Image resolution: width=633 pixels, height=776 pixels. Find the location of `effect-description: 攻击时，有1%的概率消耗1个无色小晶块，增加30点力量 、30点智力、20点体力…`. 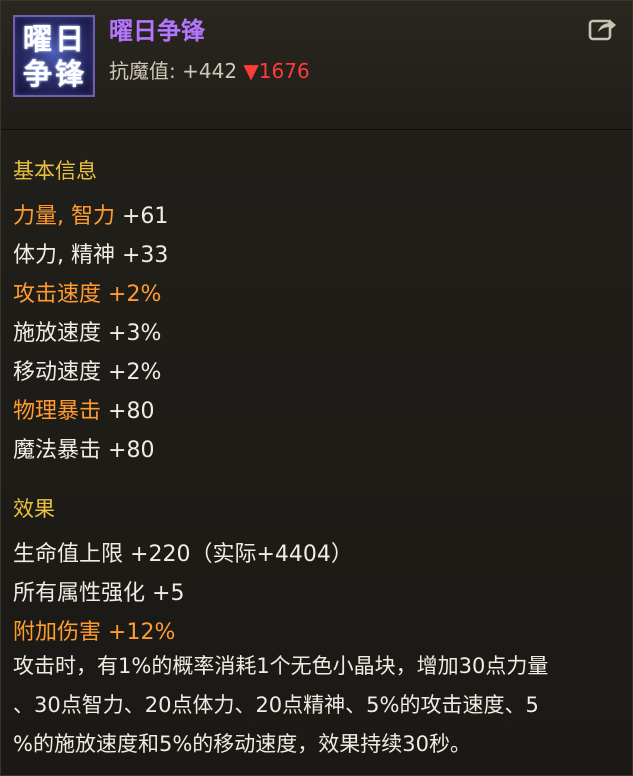

effect-description: 攻击时，有1%的概率消耗1个无色小晶块，增加30点力量 、30点智力、20点体力… is located at coordinates (319, 705).